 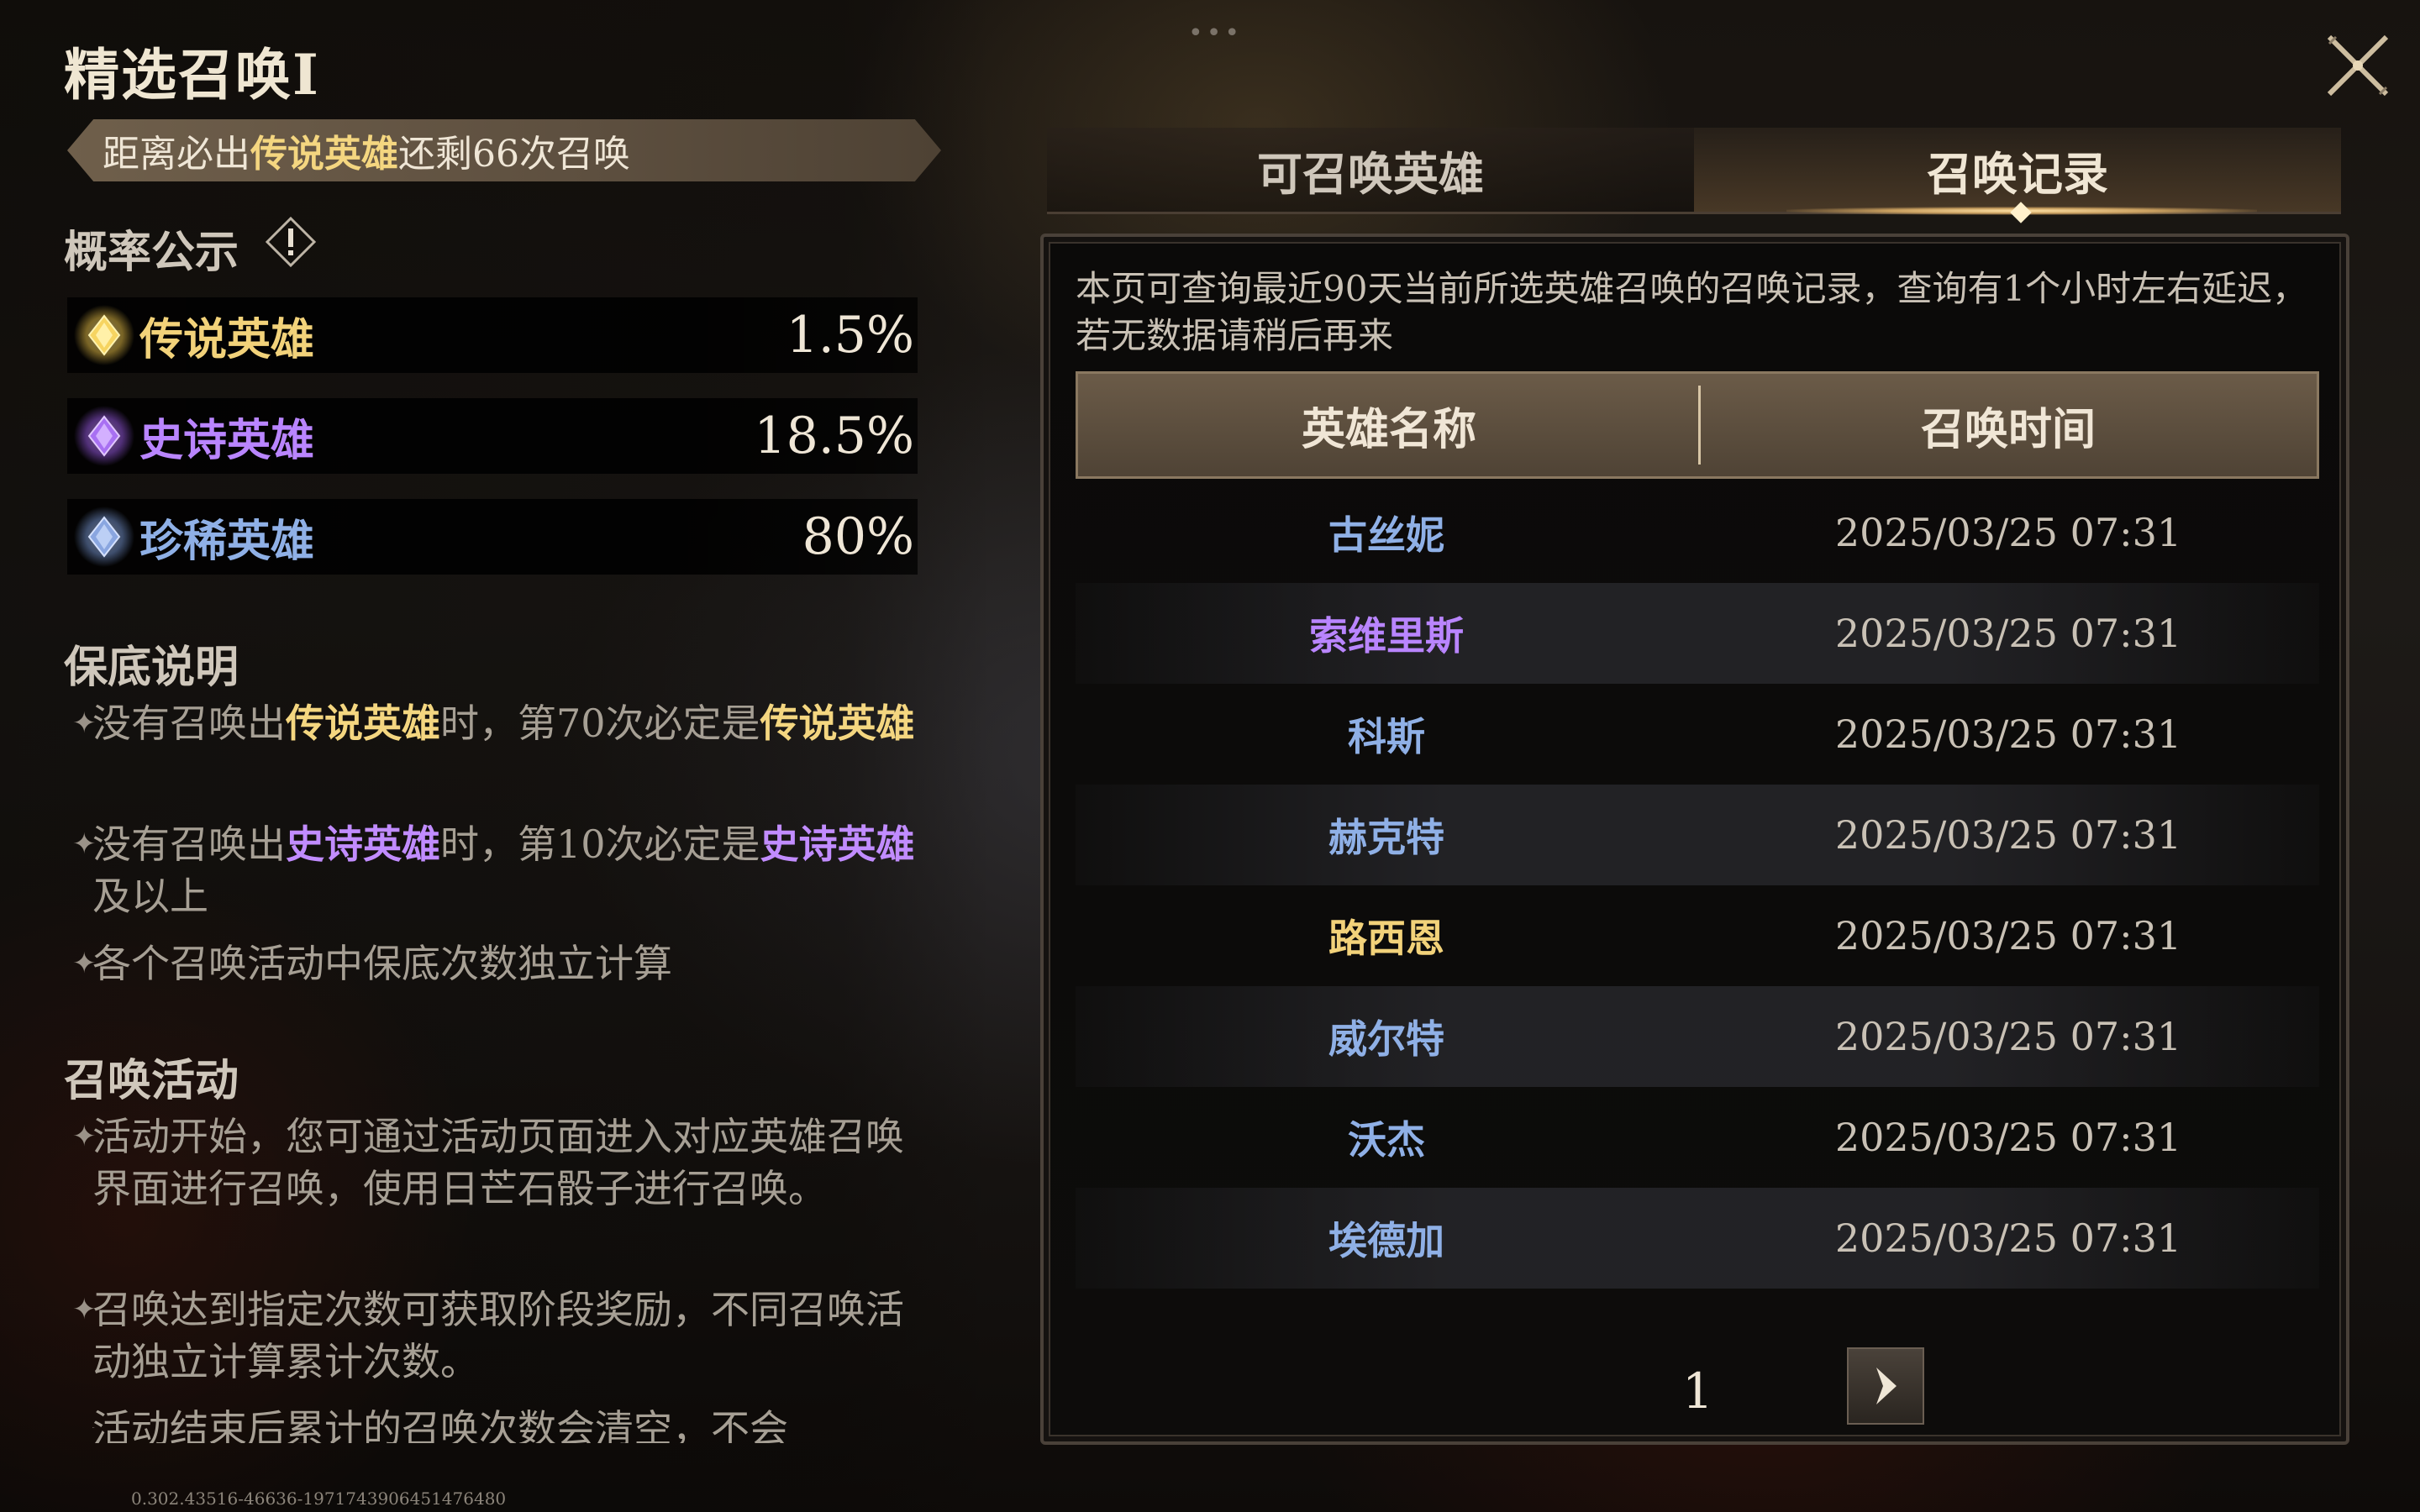 I want to click on table-row: 埃德加 2025/03/25 07:31, so click(x=1697, y=1238).